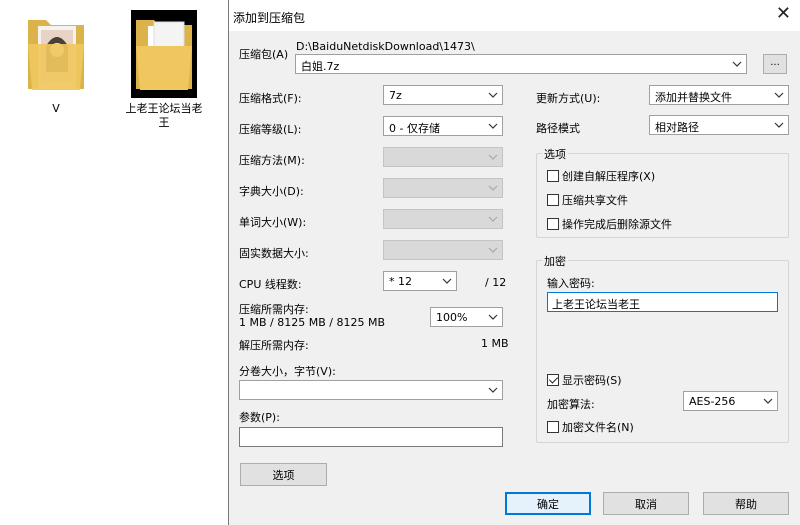 The width and height of the screenshot is (800, 525). Describe the element at coordinates (596, 304) in the screenshot. I see `password-value: 上老王论坛当老王` at that location.